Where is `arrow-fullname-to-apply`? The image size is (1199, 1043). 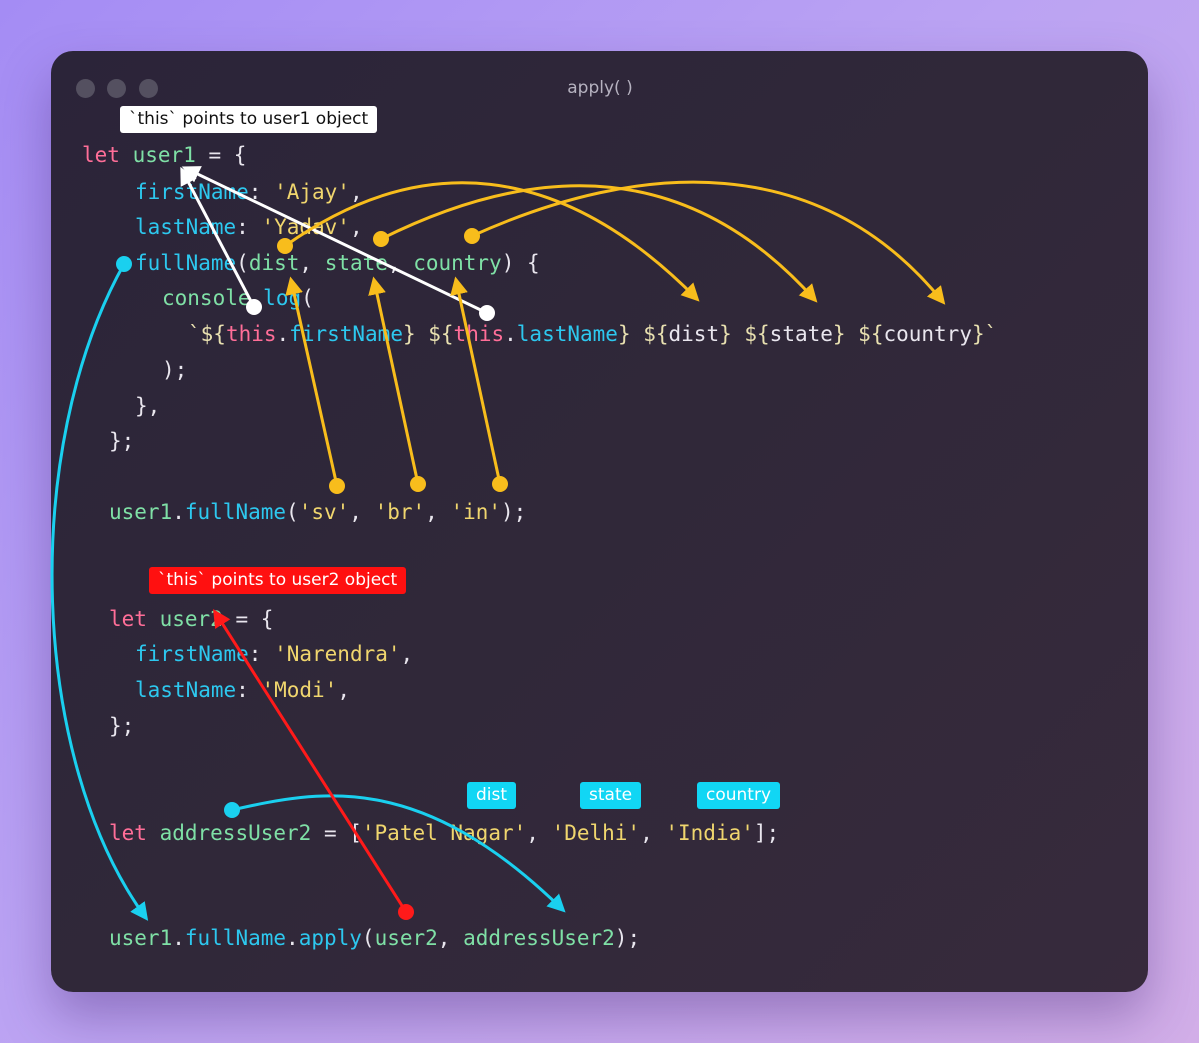
arrow-fullname-to-apply is located at coordinates (99, 592).